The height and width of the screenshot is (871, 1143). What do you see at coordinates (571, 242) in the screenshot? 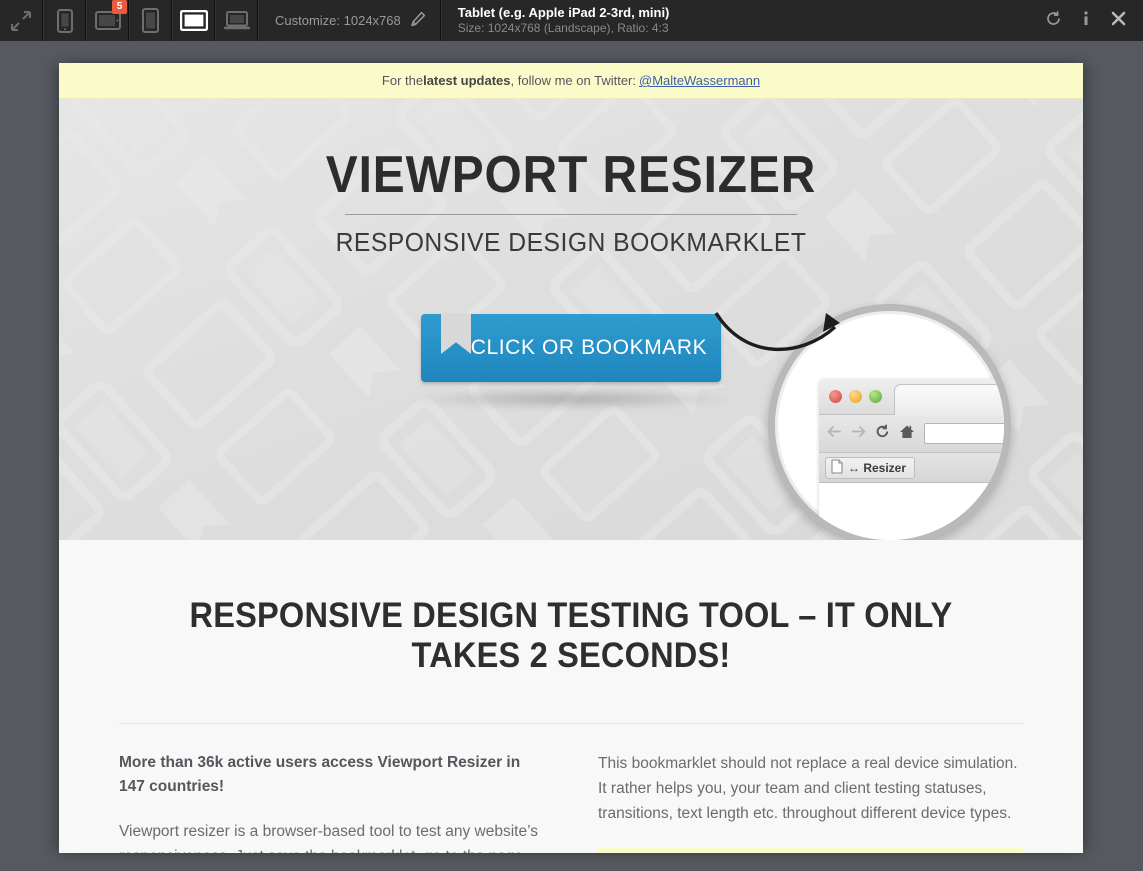
I see `page-subtitle: RESPONSIVE DESIGN BOOKMARKLET` at bounding box center [571, 242].